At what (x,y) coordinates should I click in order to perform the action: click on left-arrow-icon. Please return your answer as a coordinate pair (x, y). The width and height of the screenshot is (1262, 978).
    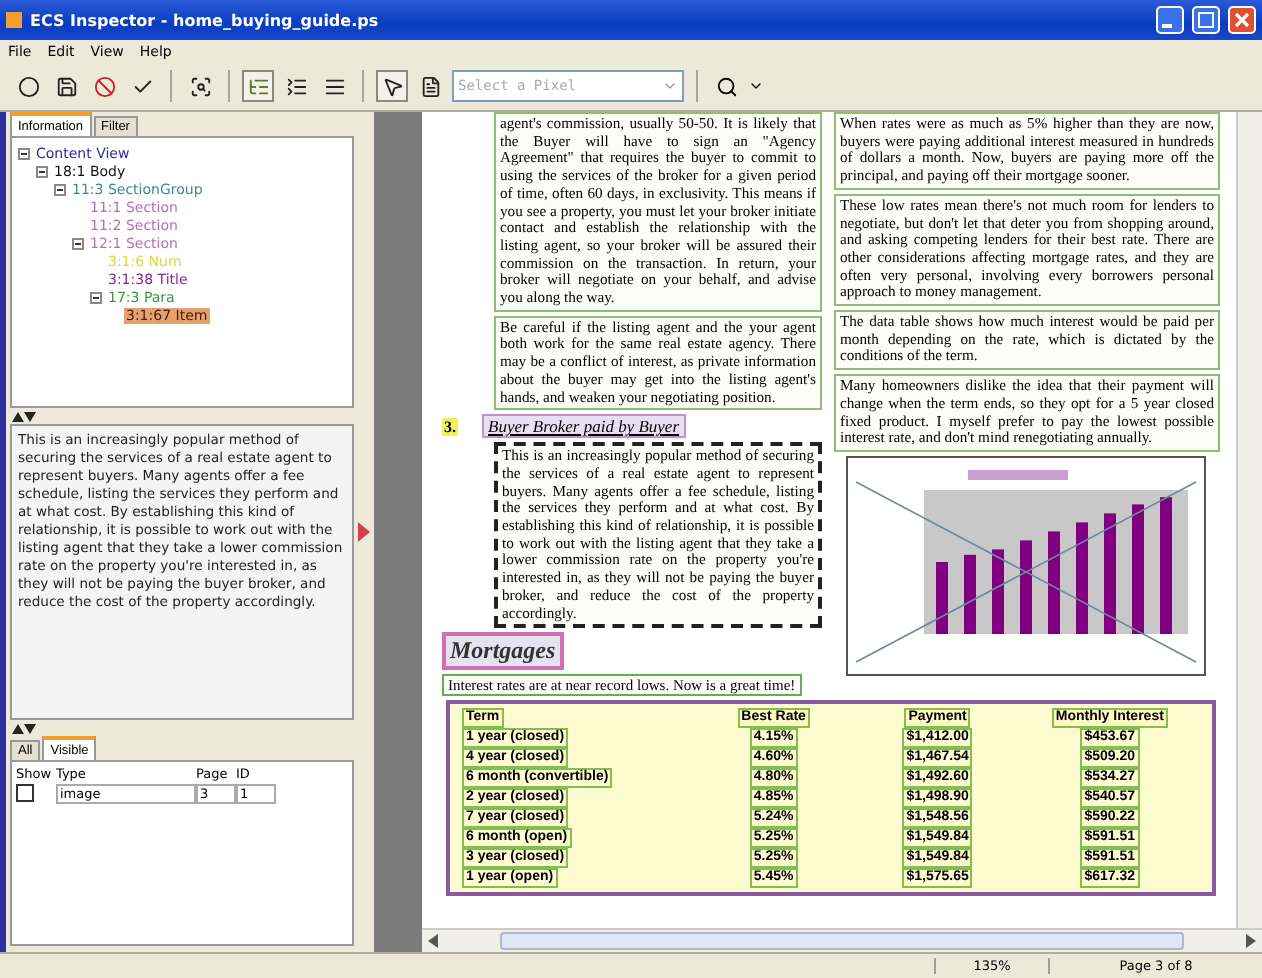
    Looking at the image, I should click on (433, 941).